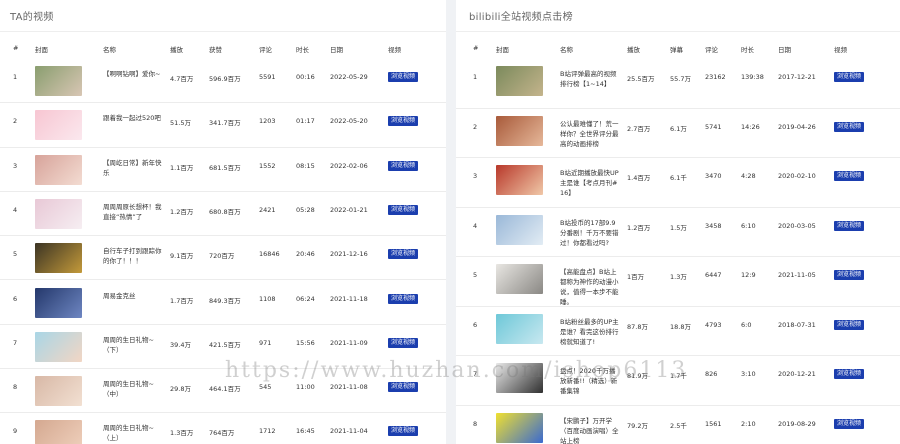  Describe the element at coordinates (349, 121) in the screenshot. I see `date: 2022-05-20` at that location.